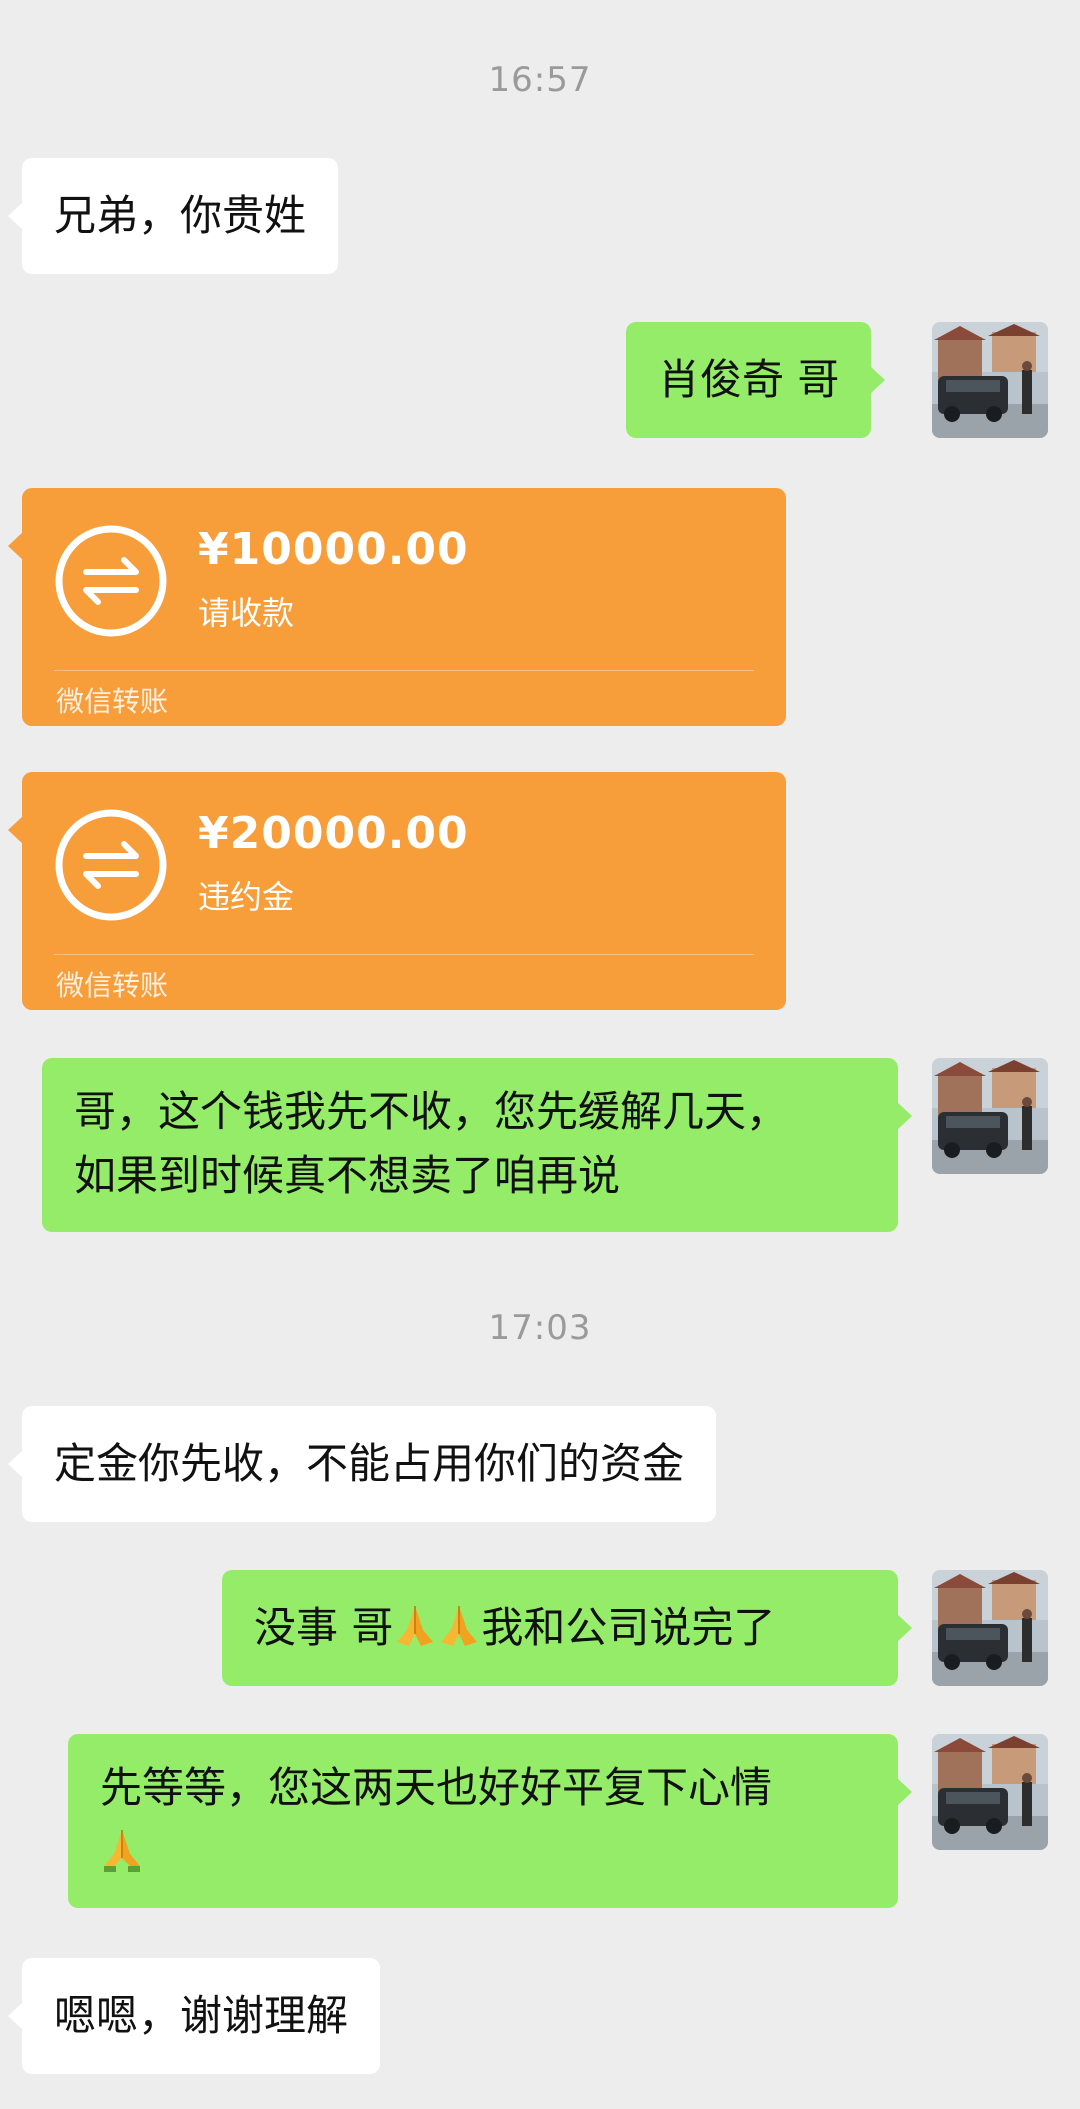 The height and width of the screenshot is (2109, 1080). I want to click on message-text: 哥，这个钱我先不收，您先缓解几天，, so click(431, 1111).